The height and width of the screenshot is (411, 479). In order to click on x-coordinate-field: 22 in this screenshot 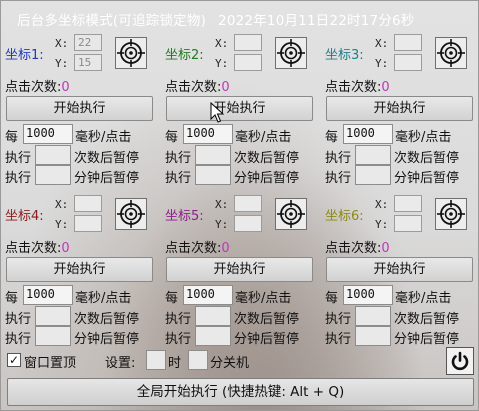, I will do `click(88, 42)`.